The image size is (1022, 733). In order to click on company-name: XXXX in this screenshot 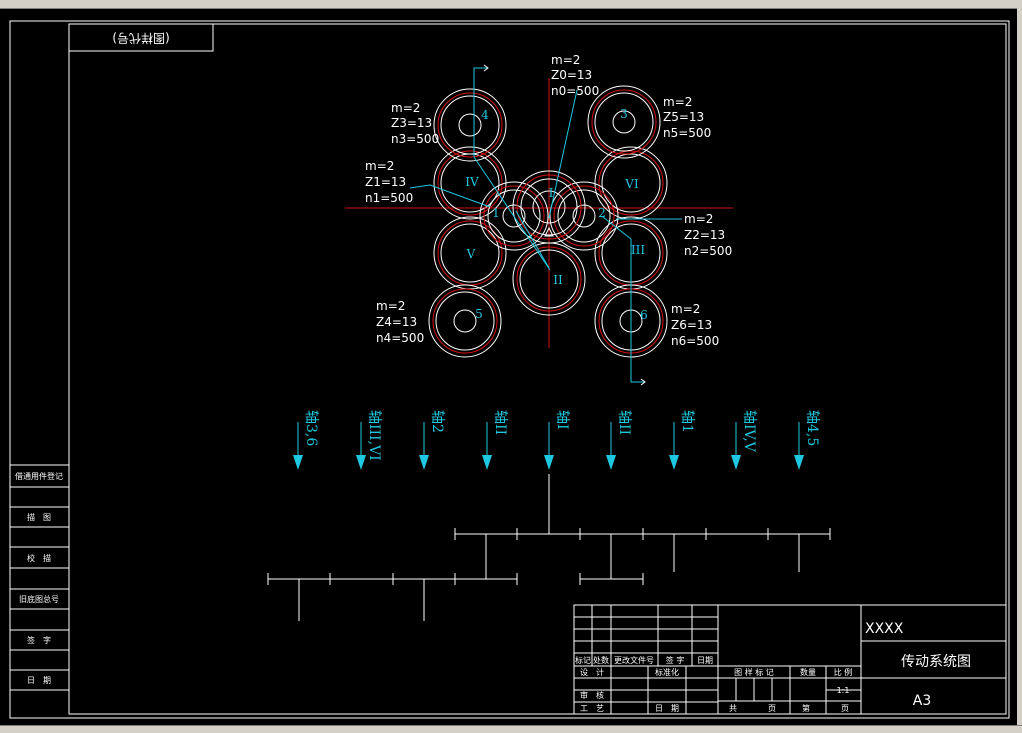, I will do `click(884, 629)`.